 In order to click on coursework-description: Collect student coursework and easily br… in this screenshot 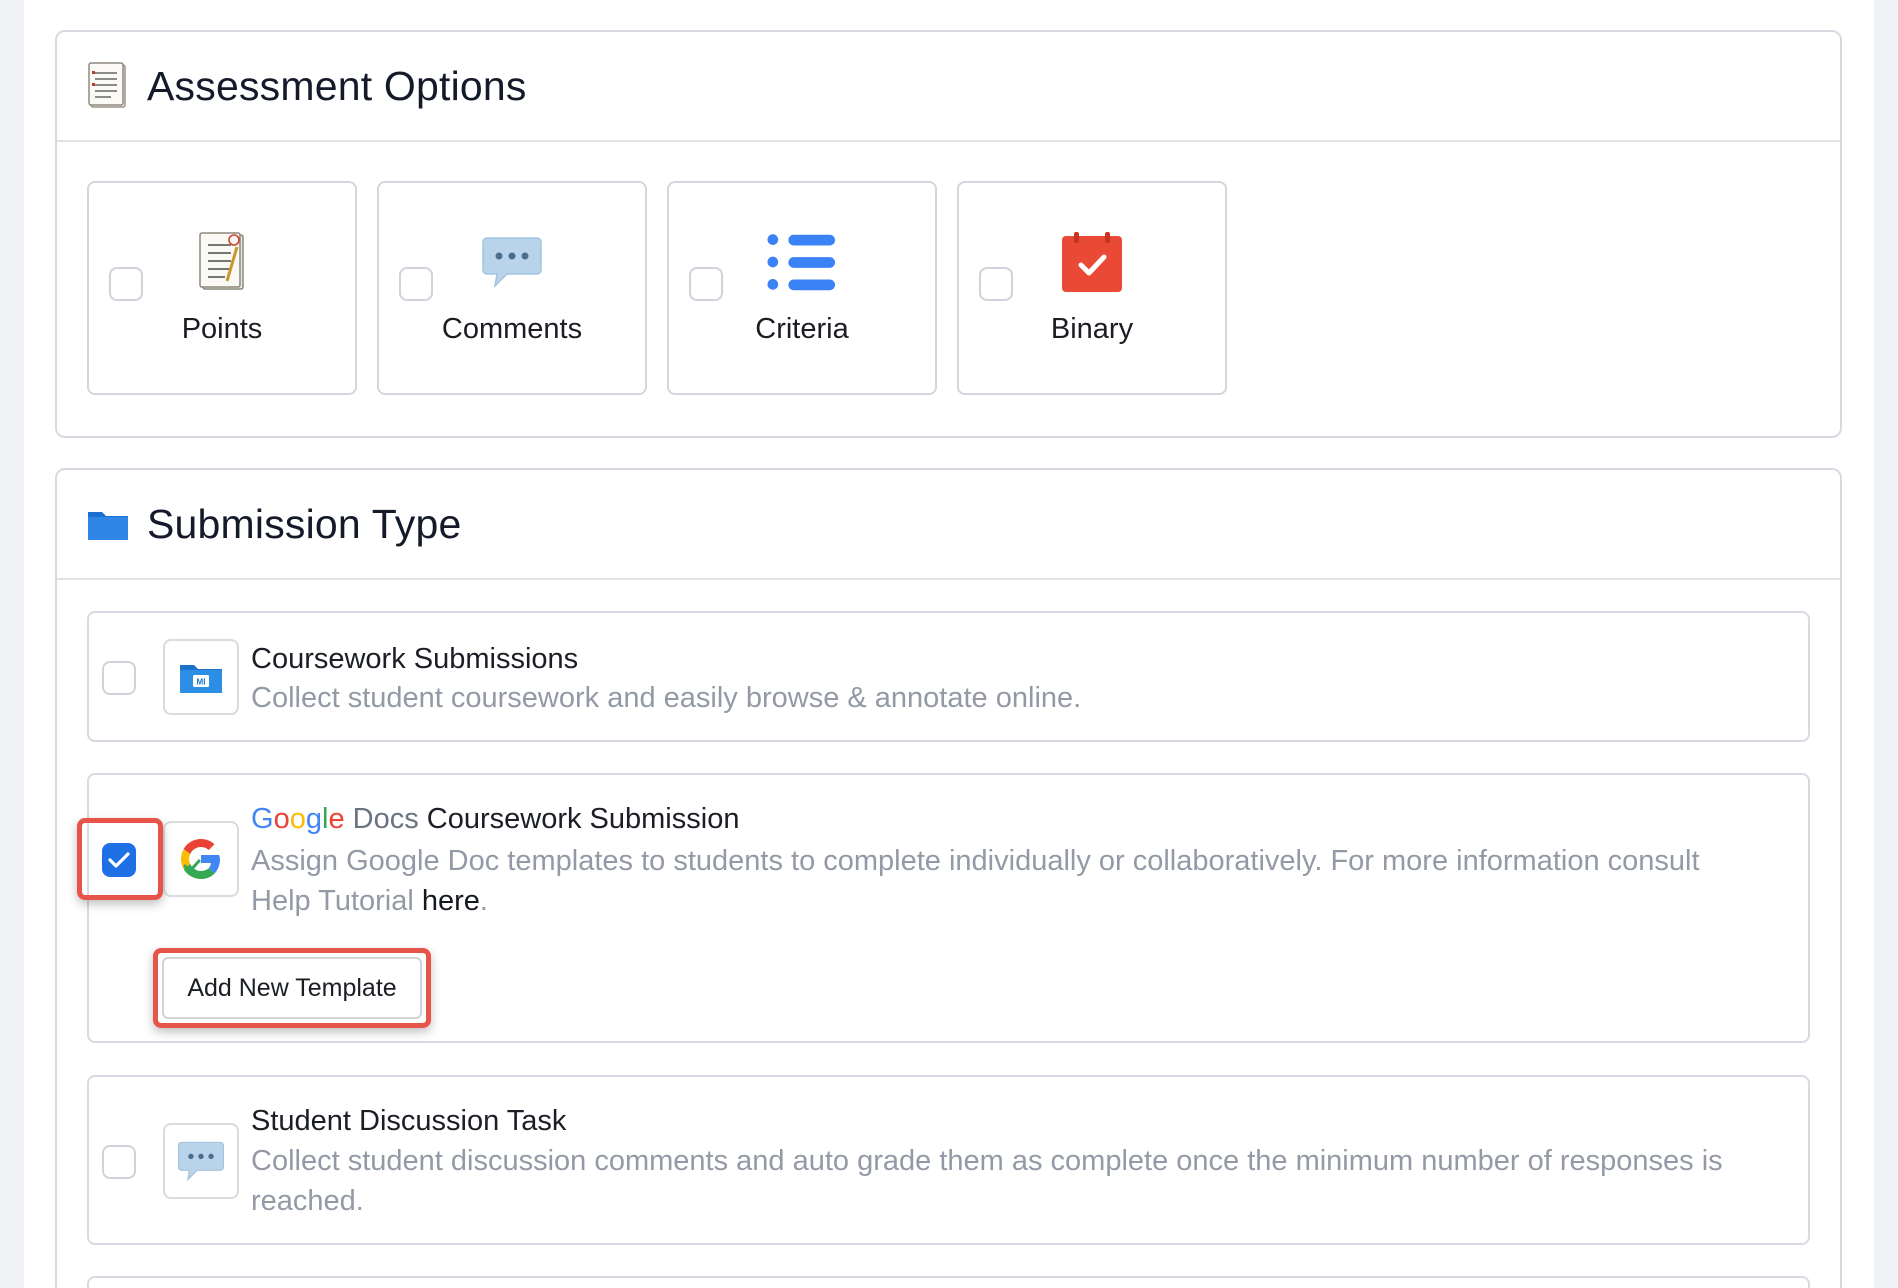, I will do `click(666, 698)`.